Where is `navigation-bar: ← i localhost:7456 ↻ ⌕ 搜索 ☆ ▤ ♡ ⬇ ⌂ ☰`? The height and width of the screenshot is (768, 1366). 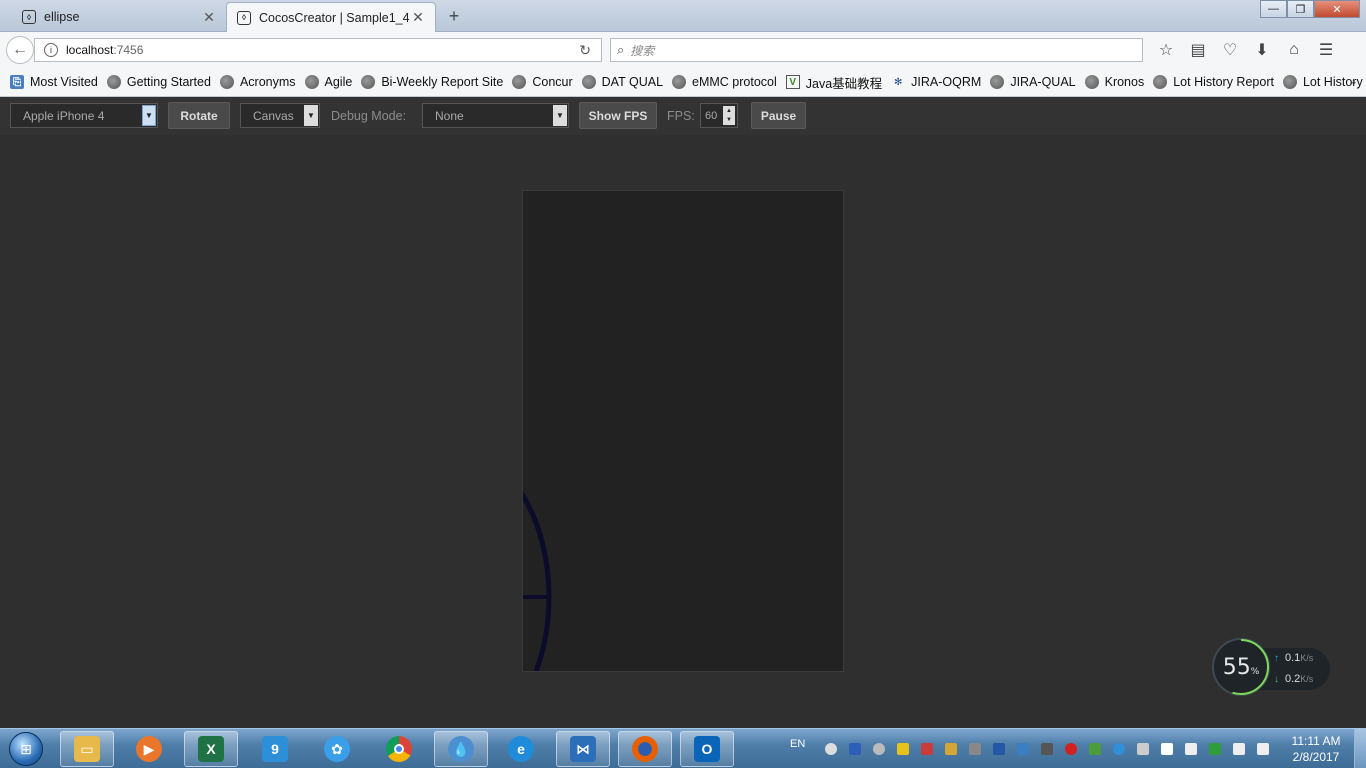 navigation-bar: ← i localhost:7456 ↻ ⌕ 搜索 ☆ ▤ ♡ ⬇ ⌂ ☰ is located at coordinates (683, 50).